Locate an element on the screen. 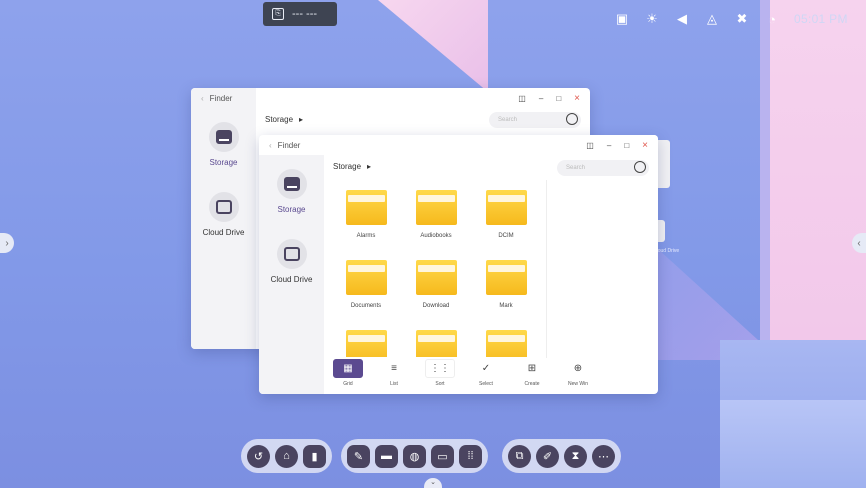 This screenshot has height=488, width=866. select-button: ✓ Select is located at coordinates (486, 373).